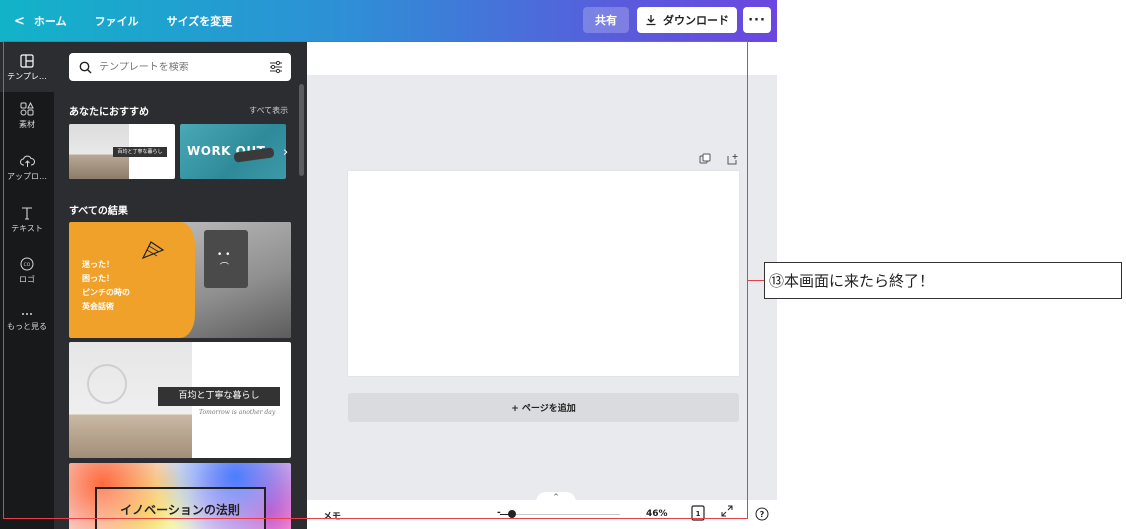 The height and width of the screenshot is (529, 1126). I want to click on template-thumb-4: 百均と丁寧な暮らし Tomorrow is another day, so click(180, 400).